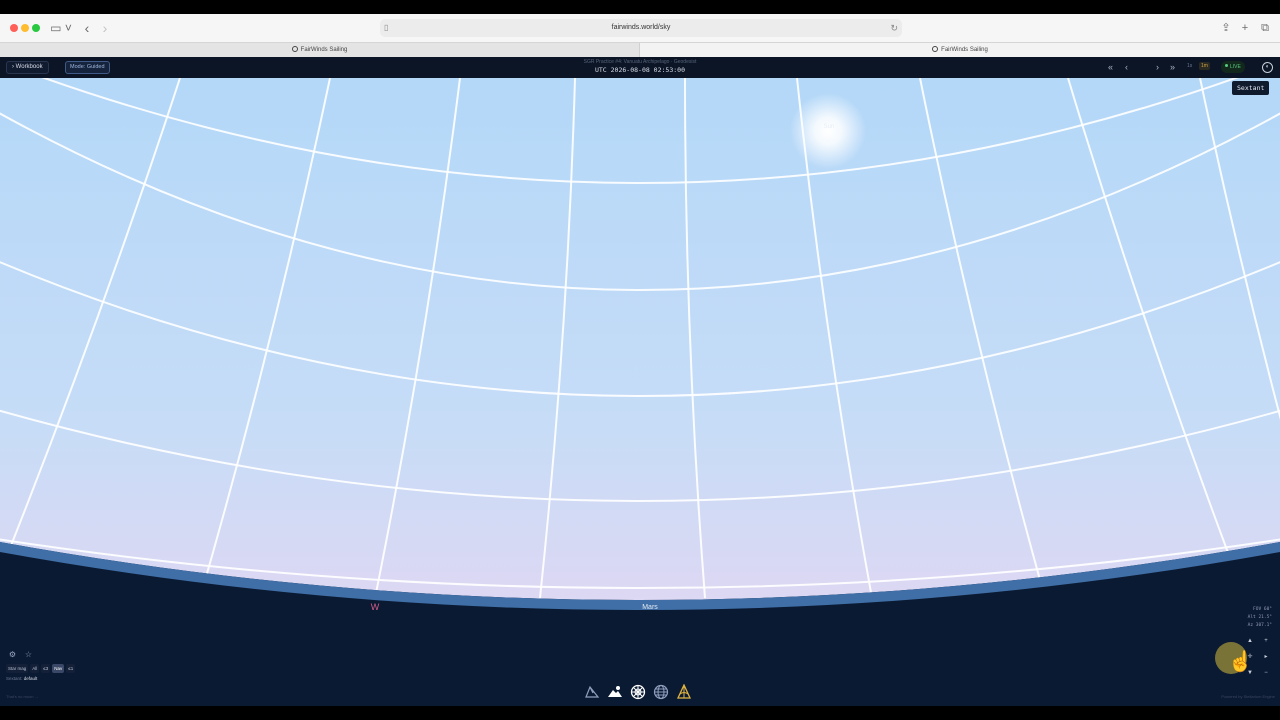 This screenshot has width=1280, height=720. I want to click on share-icon: ⇪, so click(1226, 28).